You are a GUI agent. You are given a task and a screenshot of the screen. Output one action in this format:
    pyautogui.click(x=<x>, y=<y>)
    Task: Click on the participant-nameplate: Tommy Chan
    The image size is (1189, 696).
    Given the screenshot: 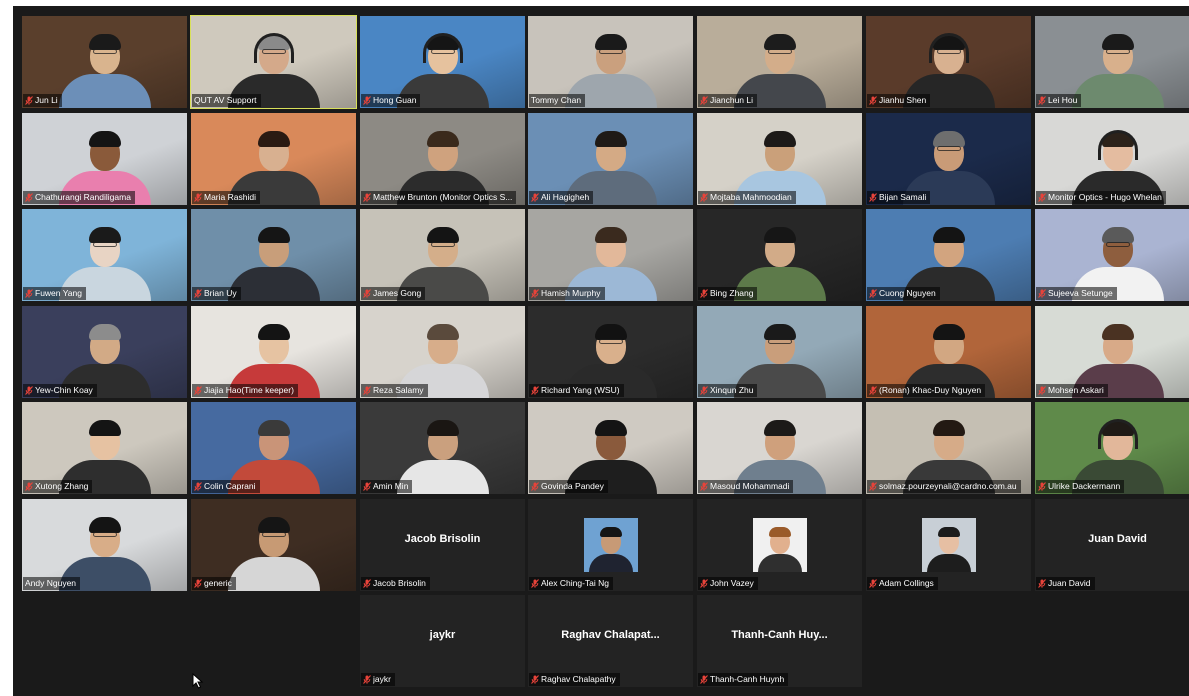 What is the action you would take?
    pyautogui.click(x=557, y=100)
    